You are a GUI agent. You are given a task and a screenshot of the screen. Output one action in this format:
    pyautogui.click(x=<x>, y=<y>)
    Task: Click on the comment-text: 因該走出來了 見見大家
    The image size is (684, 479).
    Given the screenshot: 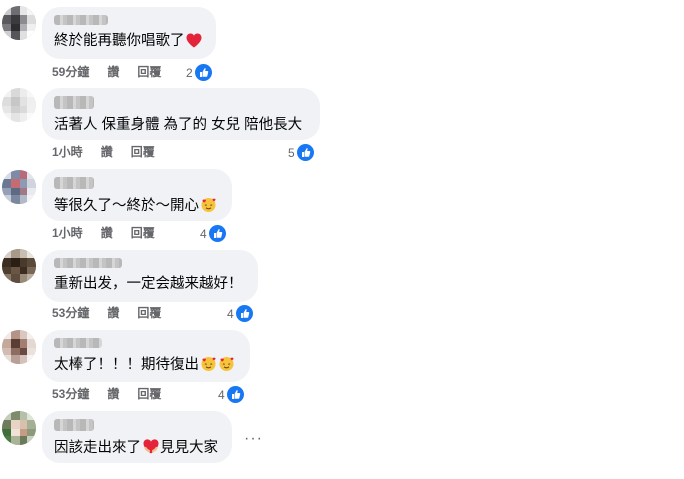 What is the action you would take?
    pyautogui.click(x=137, y=449)
    